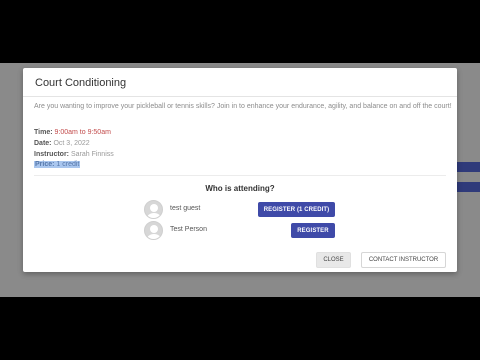 The image size is (480, 360). I want to click on register-credit-button: REGISTER (1 CREDIT), so click(296, 209).